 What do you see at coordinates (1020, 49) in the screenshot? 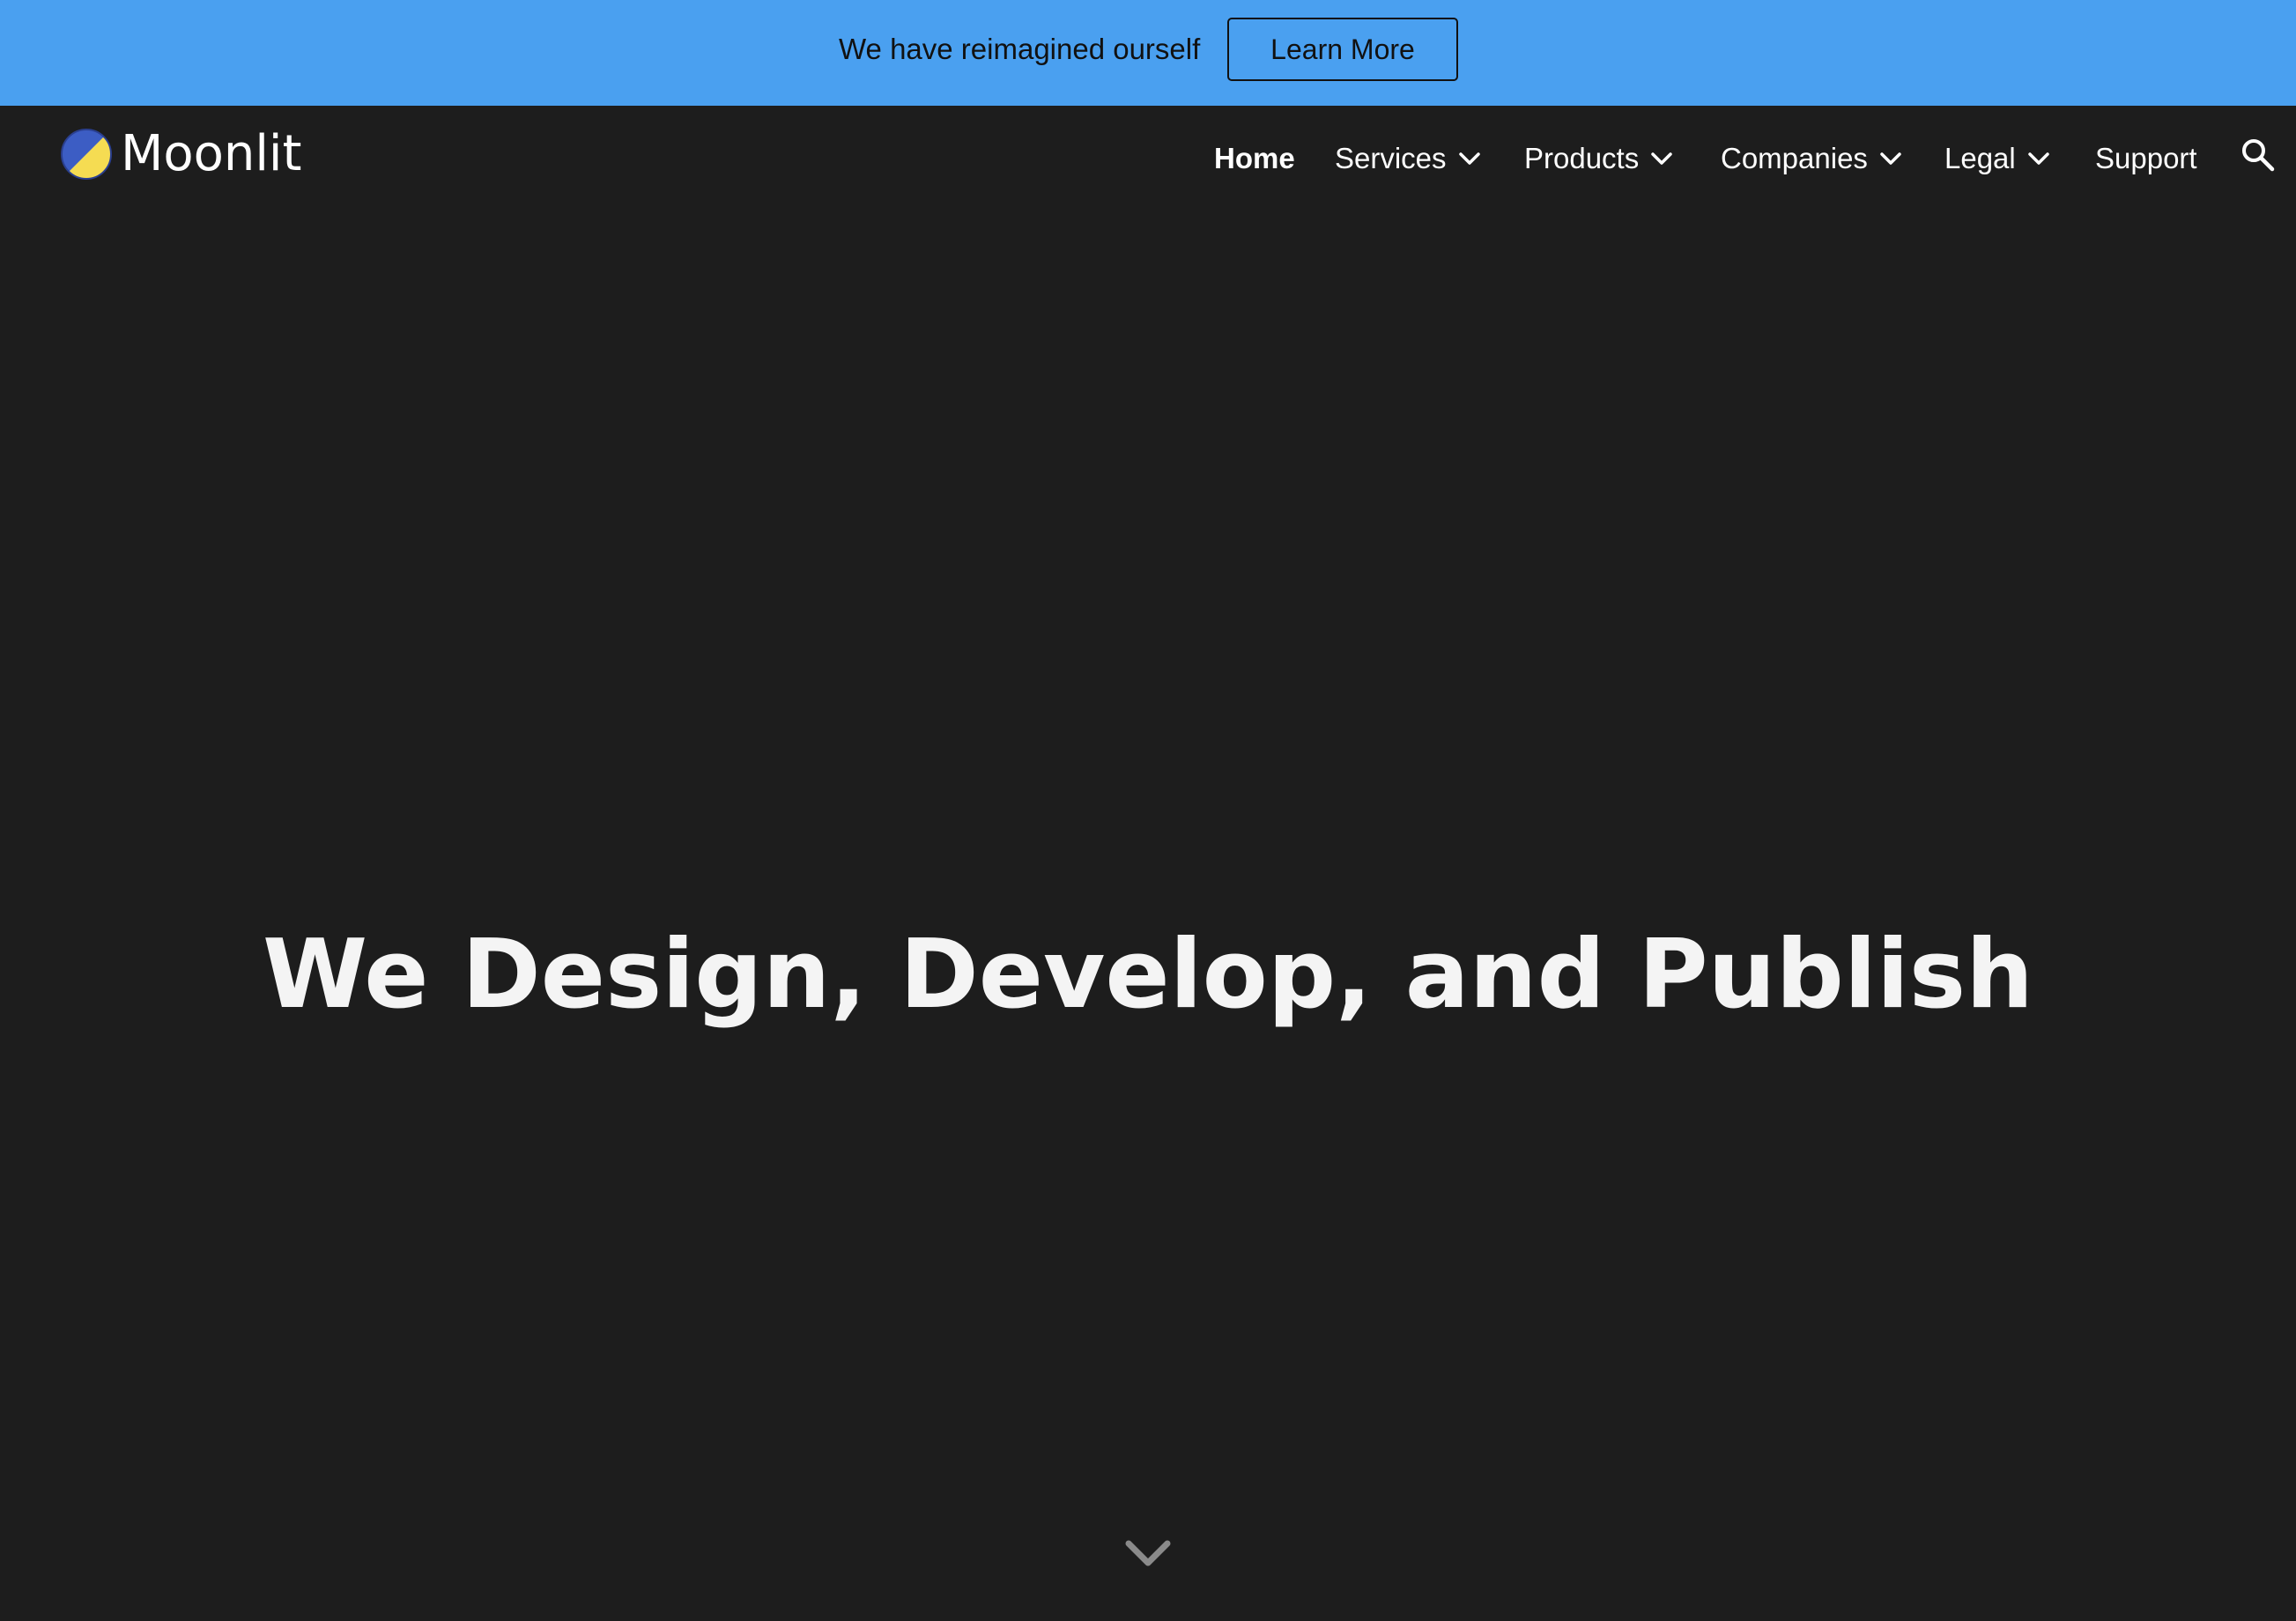
I see `banner-text: We have reimagined ourself` at bounding box center [1020, 49].